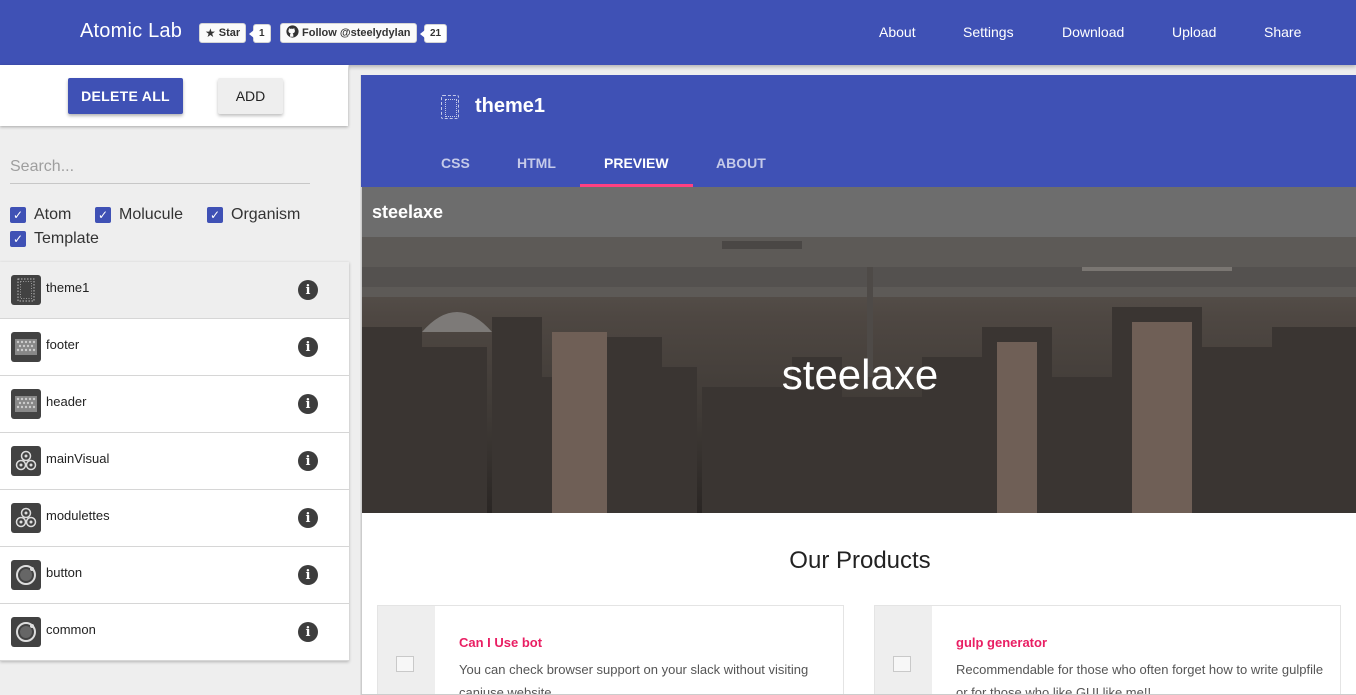 This screenshot has height=695, width=1356. I want to click on filter-atom-label: Atom, so click(53, 214).